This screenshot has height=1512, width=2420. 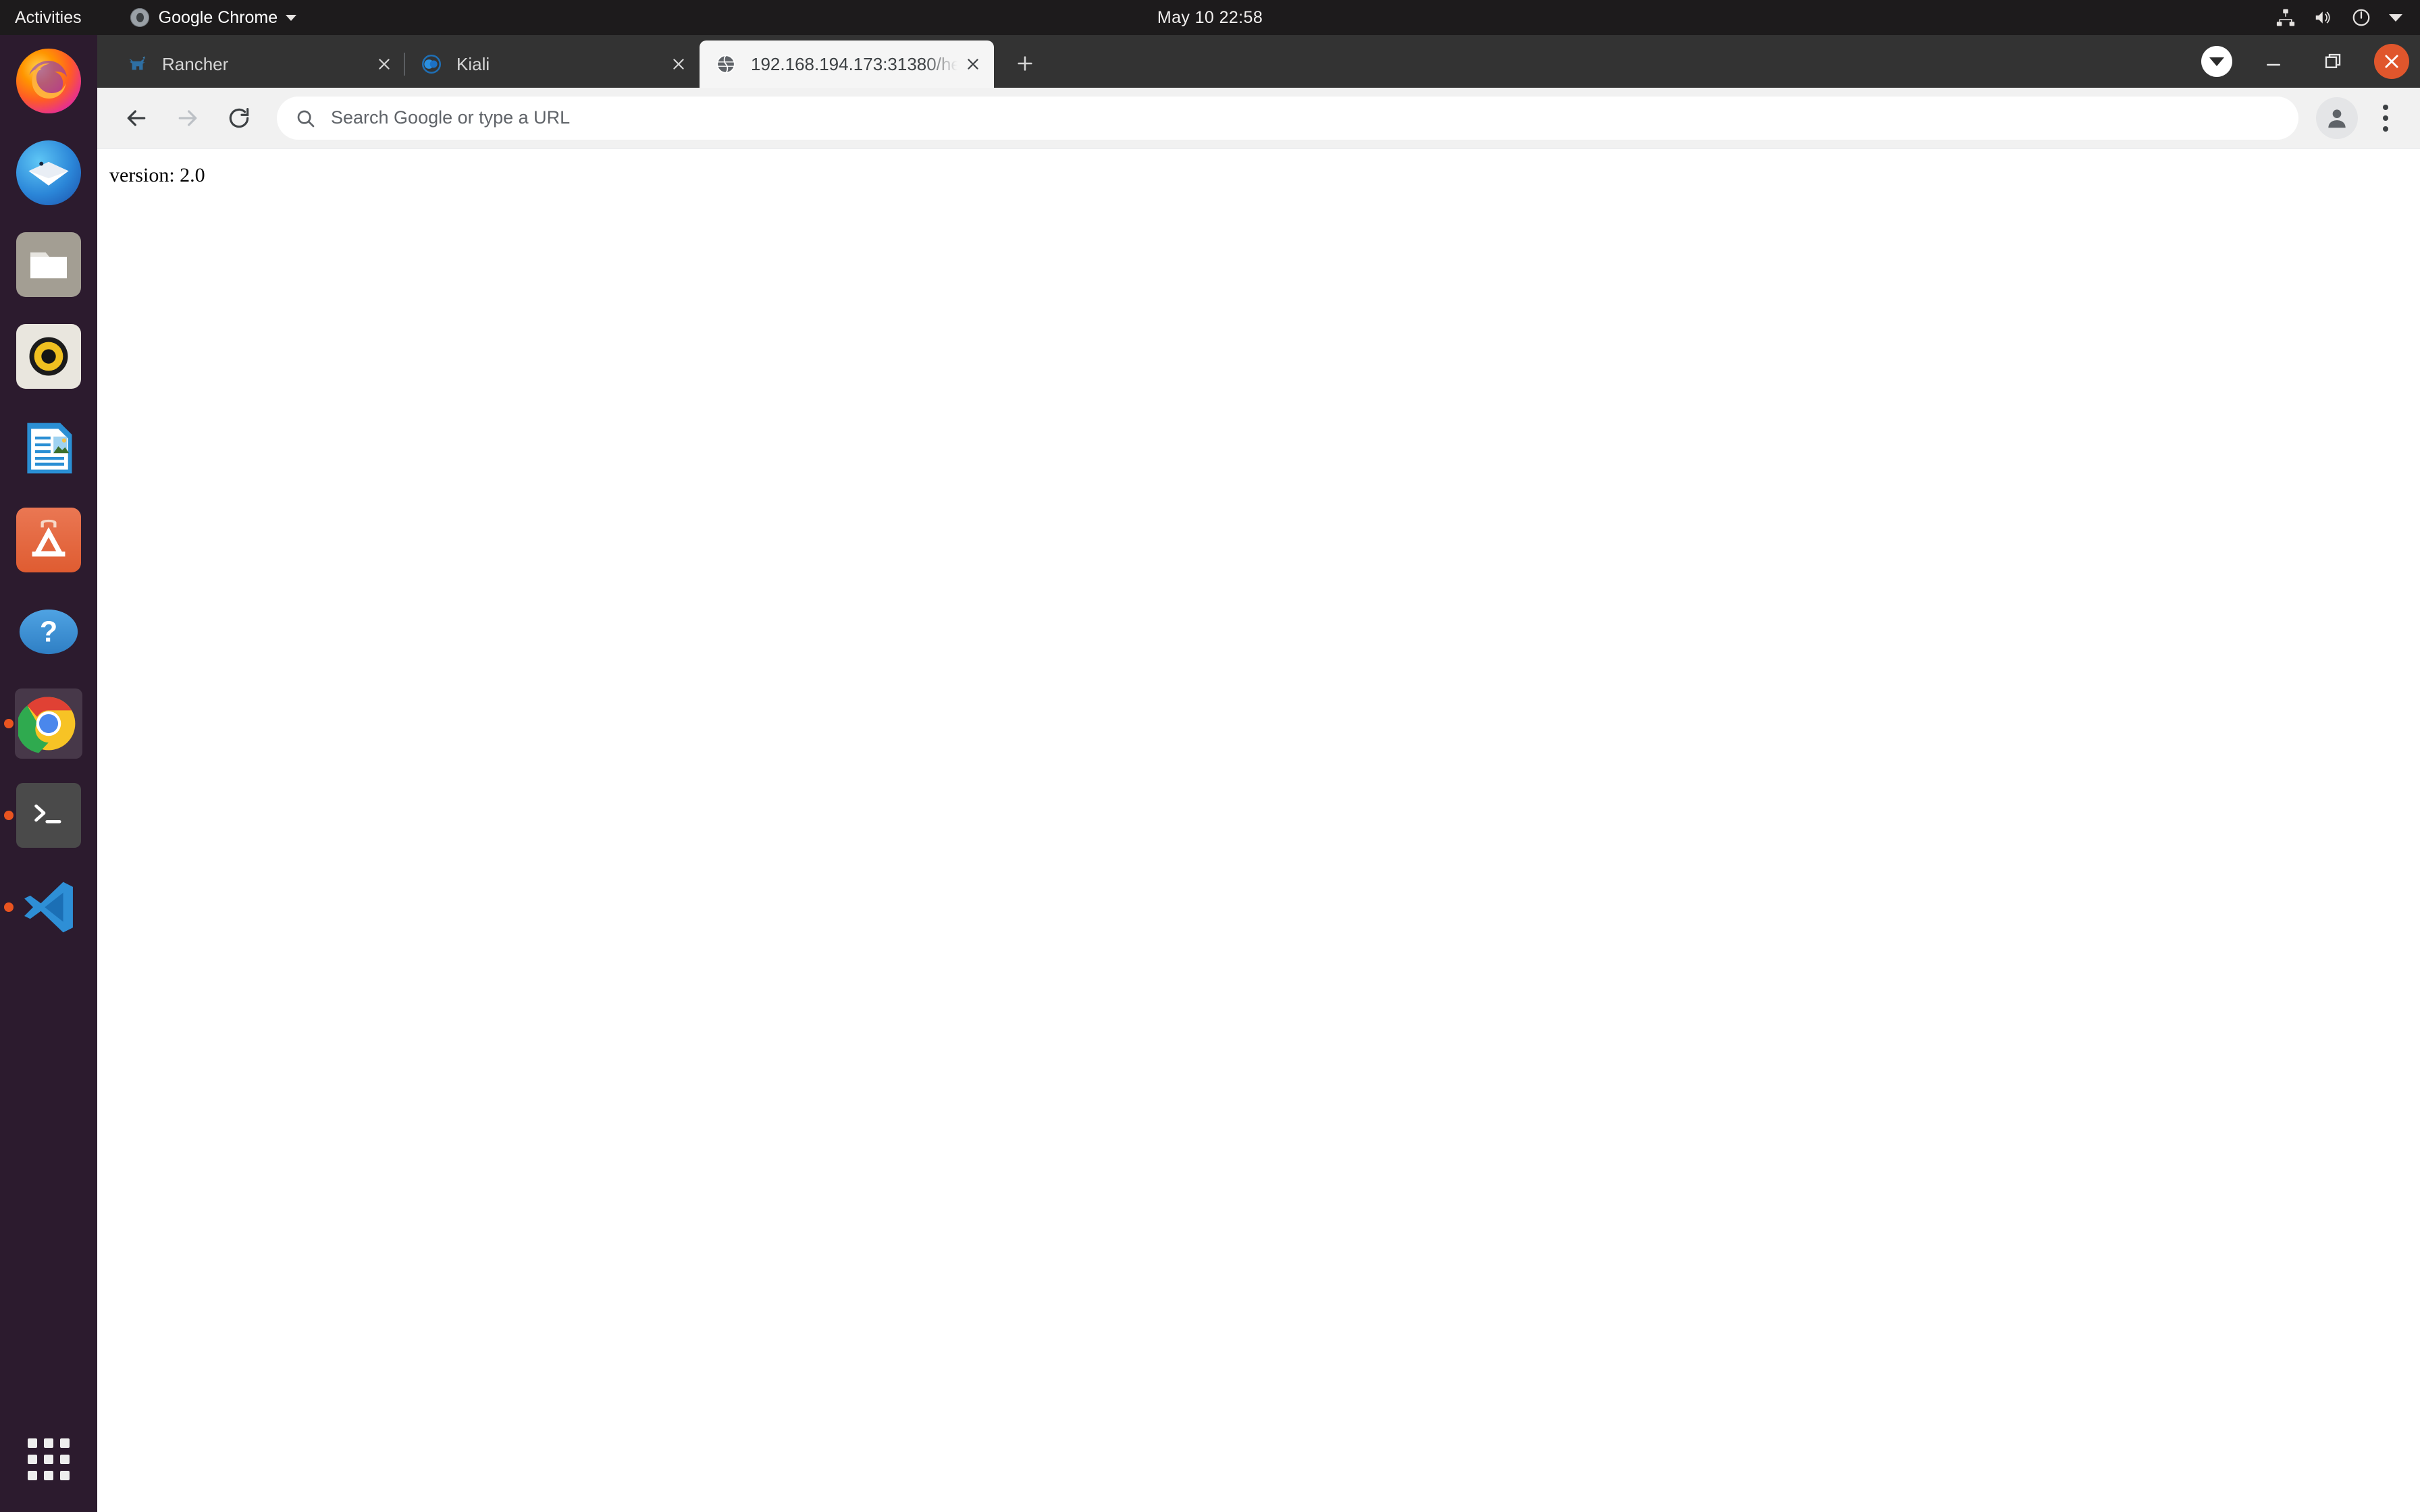 I want to click on dock-item-help: ?, so click(x=48, y=632).